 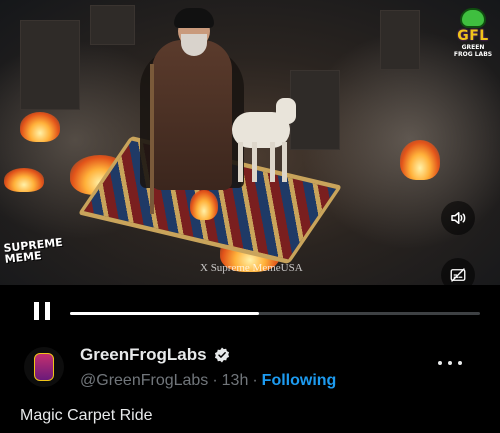 What do you see at coordinates (42, 311) in the screenshot?
I see `pause-button` at bounding box center [42, 311].